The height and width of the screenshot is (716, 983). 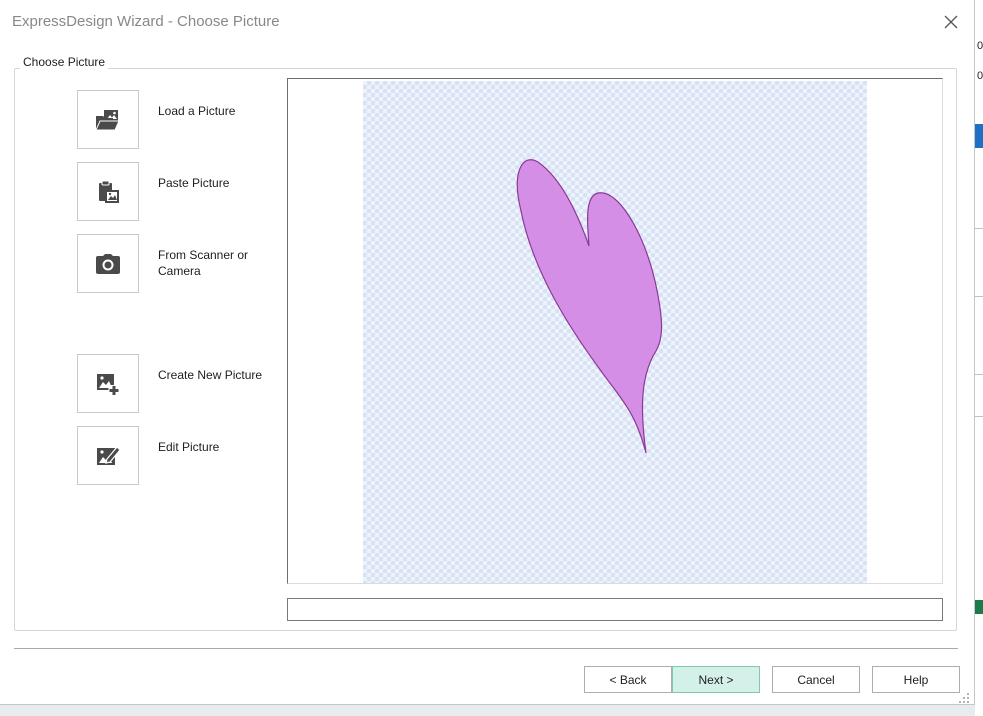 I want to click on heart-shape-image, so click(x=589, y=306).